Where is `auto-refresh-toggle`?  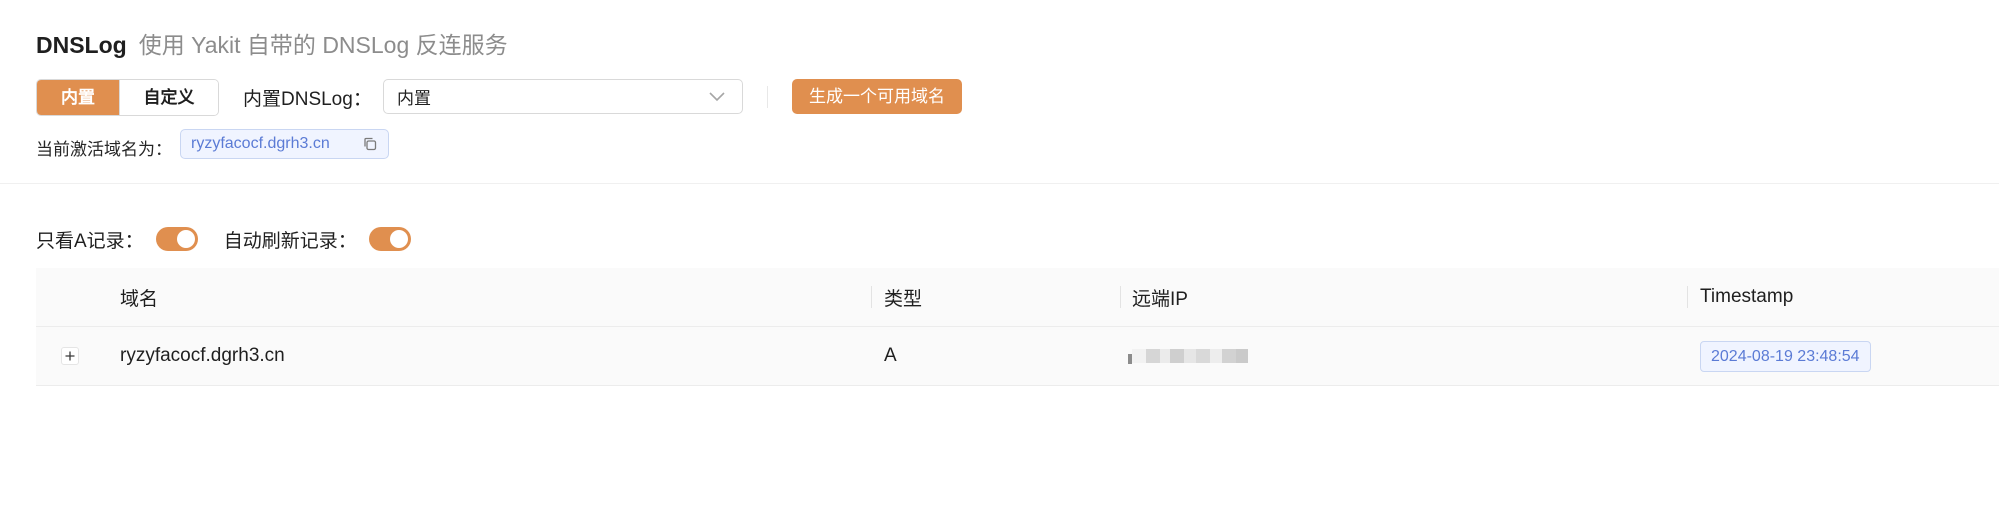 auto-refresh-toggle is located at coordinates (389, 239).